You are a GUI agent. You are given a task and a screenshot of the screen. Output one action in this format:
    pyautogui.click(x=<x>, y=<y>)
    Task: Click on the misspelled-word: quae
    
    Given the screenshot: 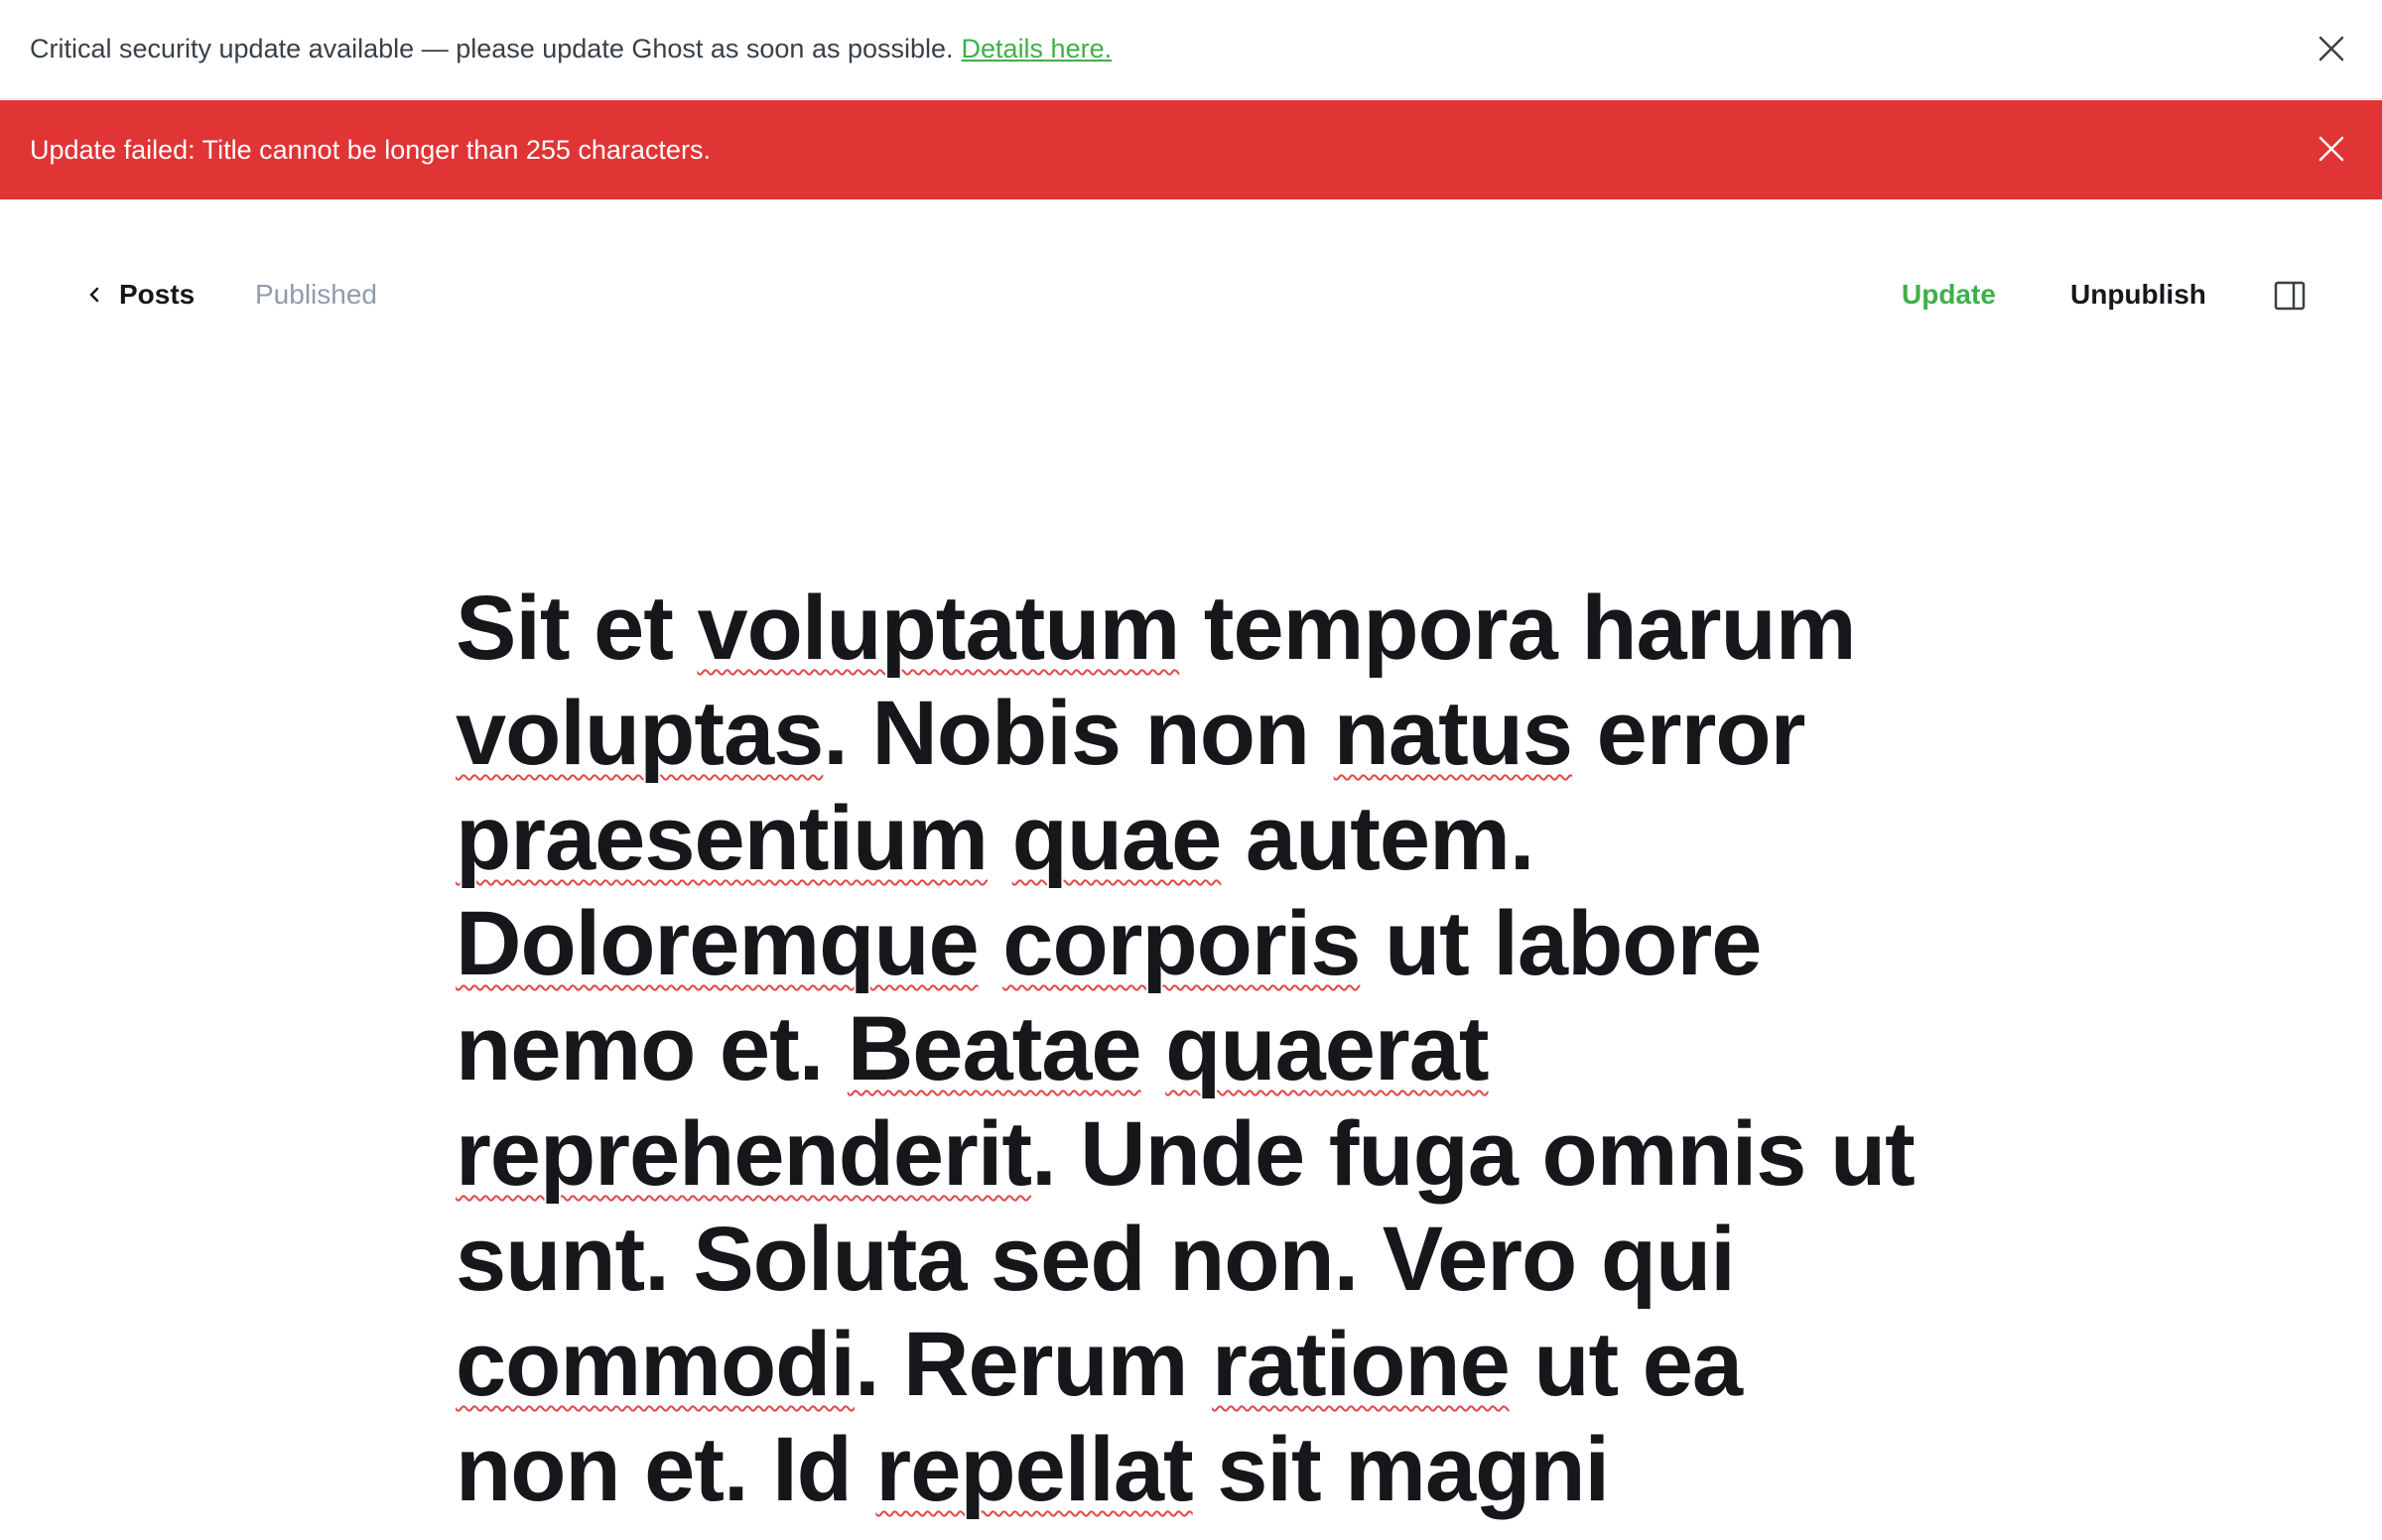 What is the action you would take?
    pyautogui.click(x=1117, y=838)
    